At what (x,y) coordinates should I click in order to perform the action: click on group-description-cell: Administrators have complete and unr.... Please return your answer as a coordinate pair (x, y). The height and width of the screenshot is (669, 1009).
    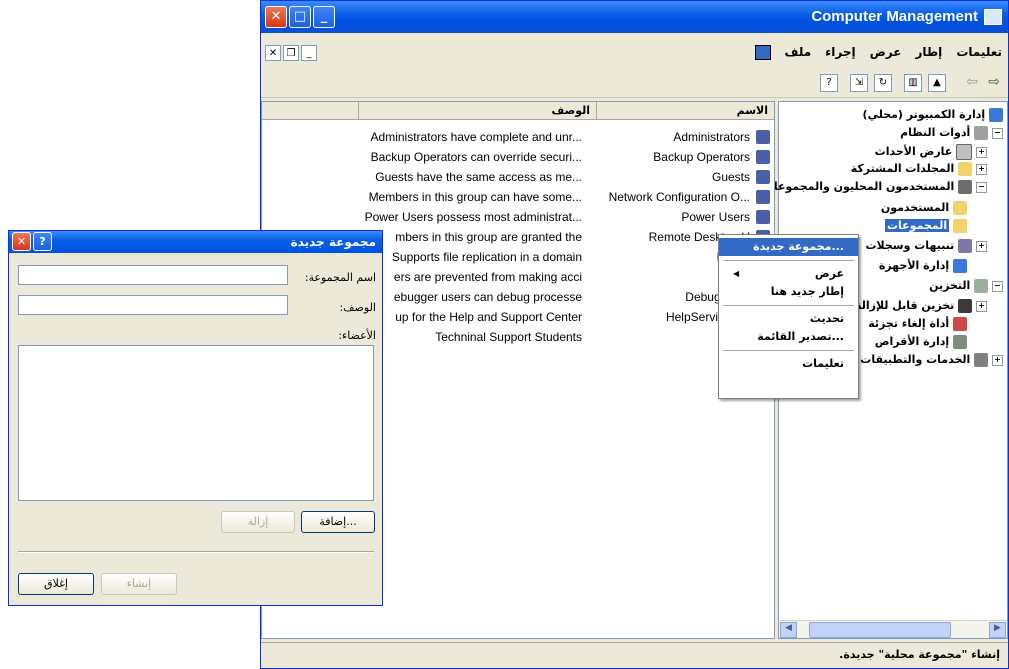
    Looking at the image, I should click on (476, 137).